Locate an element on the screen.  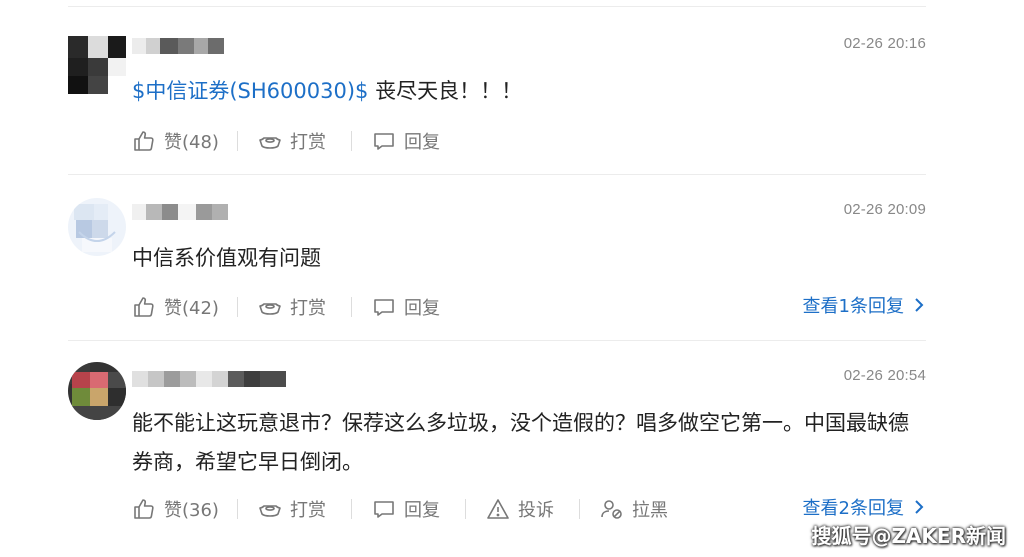
comment-actions: 赞(48) 打赏 回复 is located at coordinates (332, 141).